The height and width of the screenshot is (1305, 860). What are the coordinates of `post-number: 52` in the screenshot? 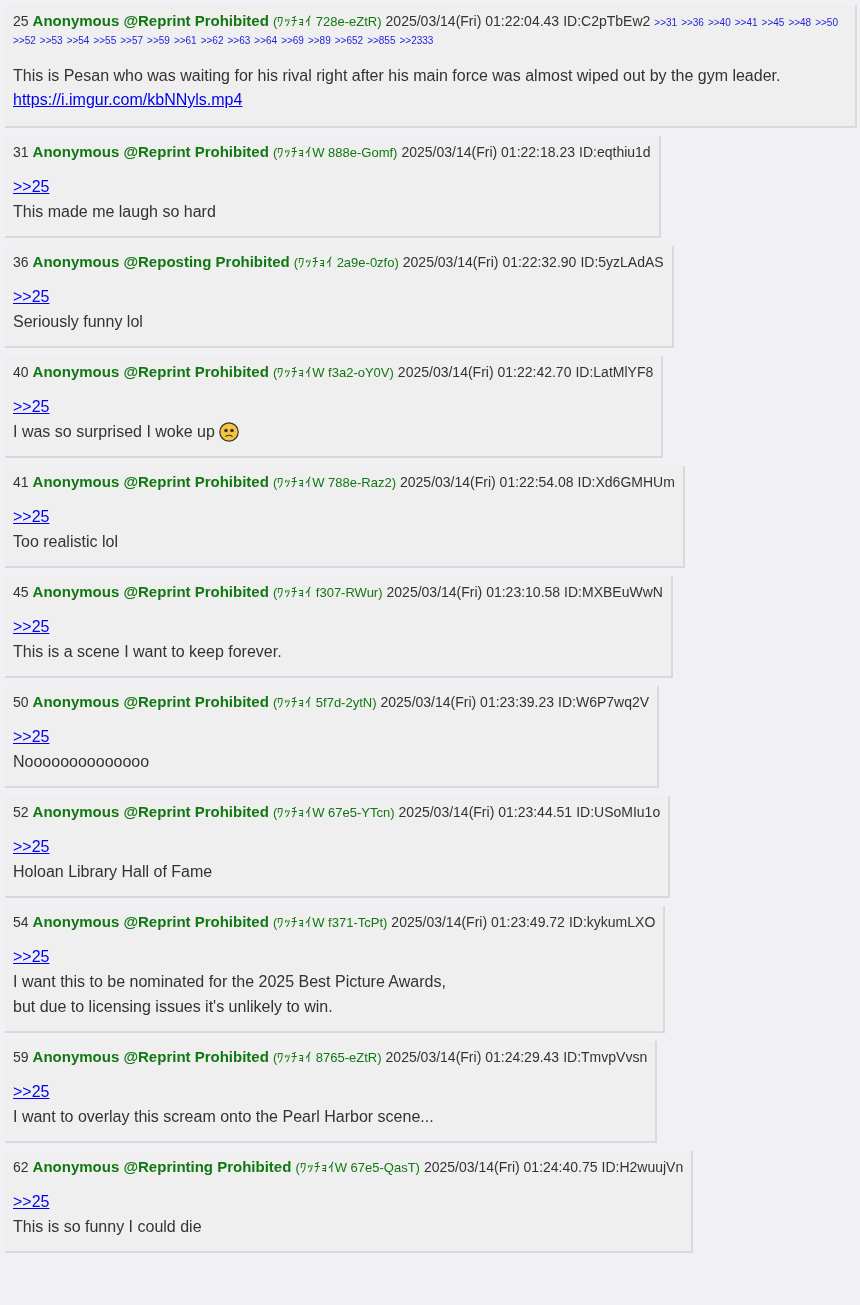 It's located at (21, 812).